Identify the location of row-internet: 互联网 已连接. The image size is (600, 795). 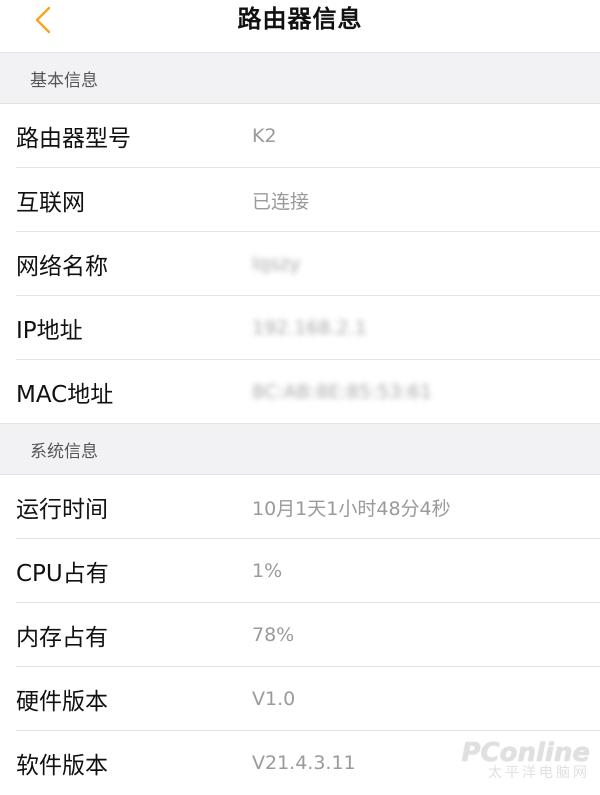
(300, 200).